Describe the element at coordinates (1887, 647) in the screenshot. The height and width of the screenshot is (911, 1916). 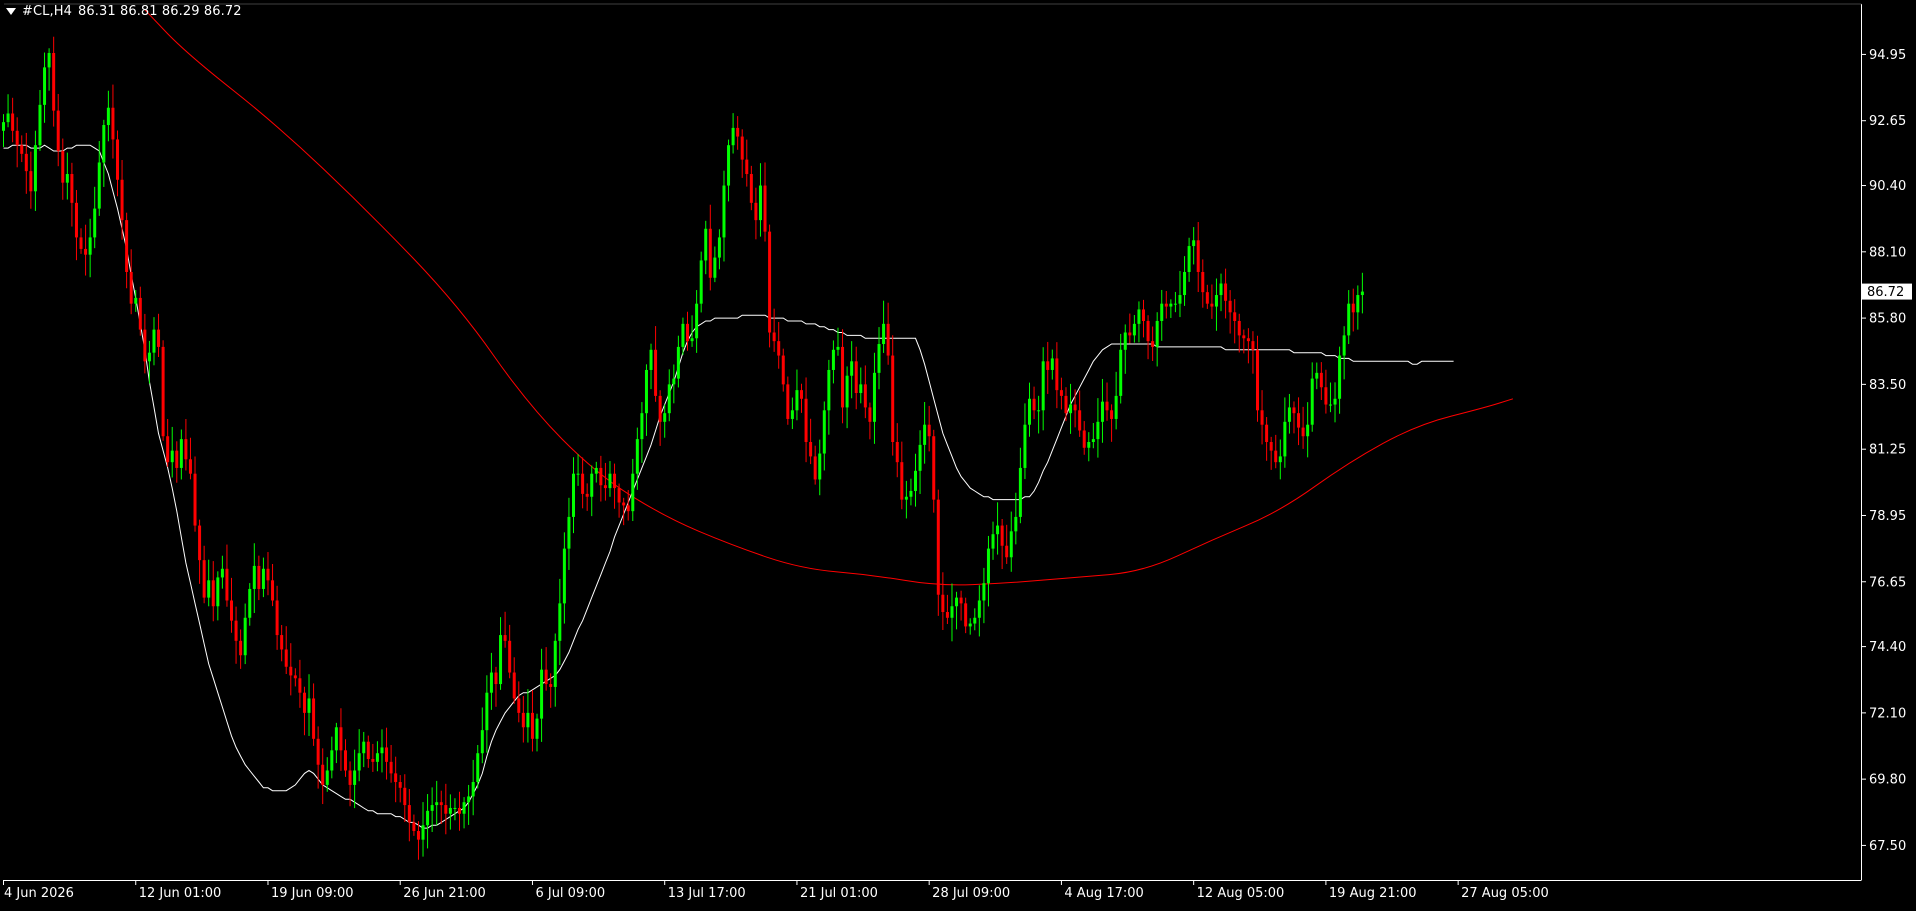
I see `y-tick-label: 74.40` at that location.